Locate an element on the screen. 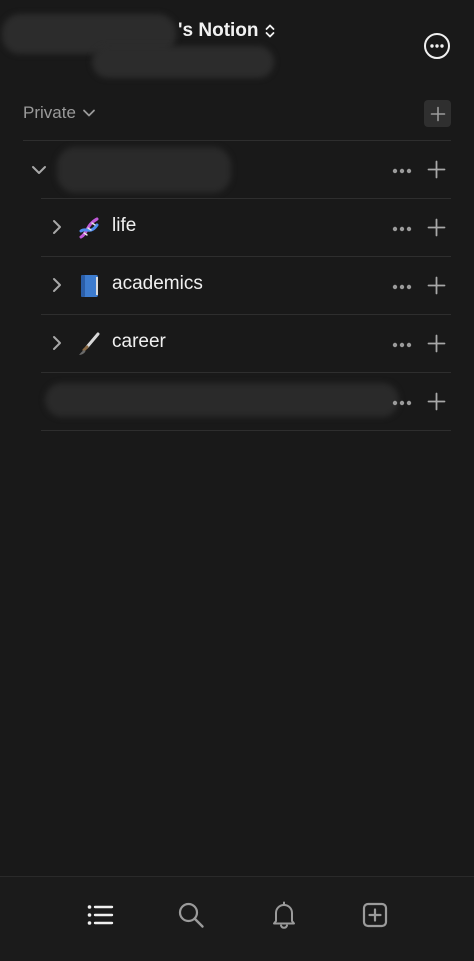 The height and width of the screenshot is (961, 474). private-section-header: Private is located at coordinates (237, 114).